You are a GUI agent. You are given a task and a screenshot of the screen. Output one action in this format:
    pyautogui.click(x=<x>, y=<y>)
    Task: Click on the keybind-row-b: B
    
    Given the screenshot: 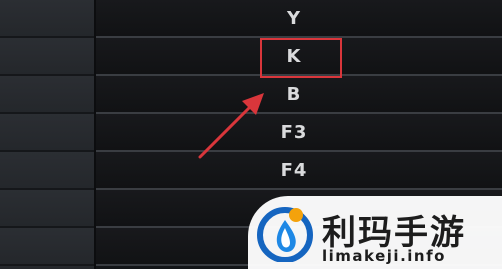 What is the action you would take?
    pyautogui.click(x=299, y=95)
    